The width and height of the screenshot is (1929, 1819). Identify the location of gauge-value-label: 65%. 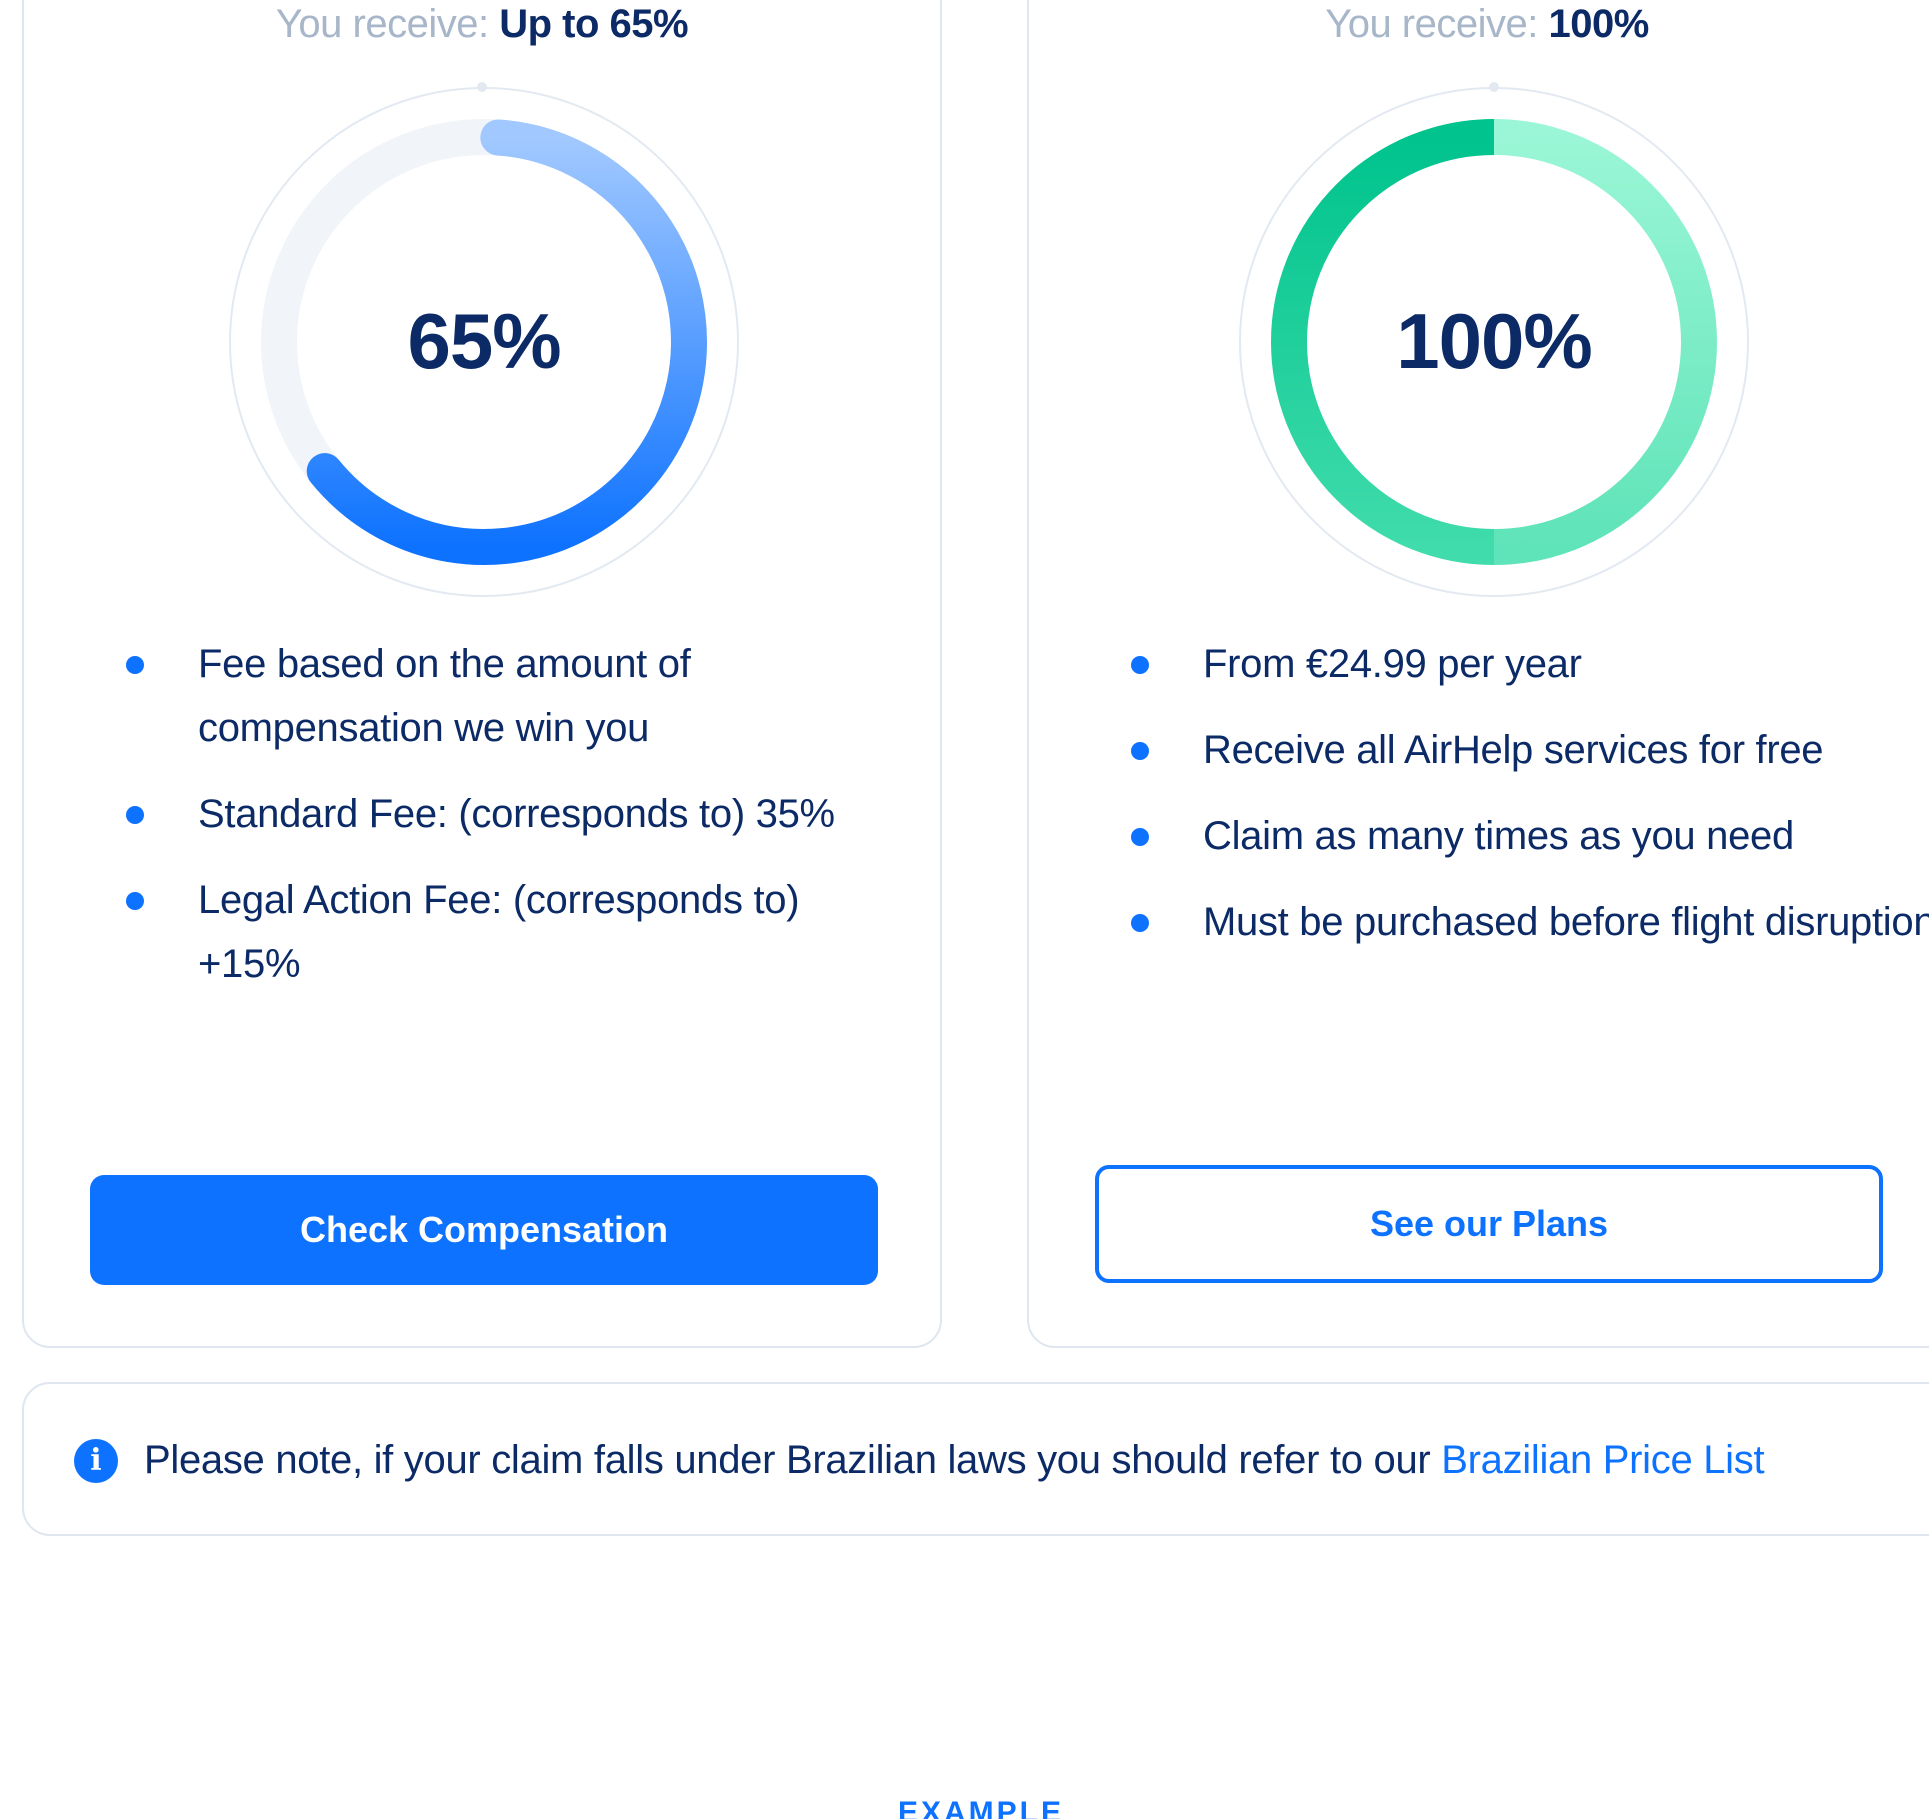
(484, 341).